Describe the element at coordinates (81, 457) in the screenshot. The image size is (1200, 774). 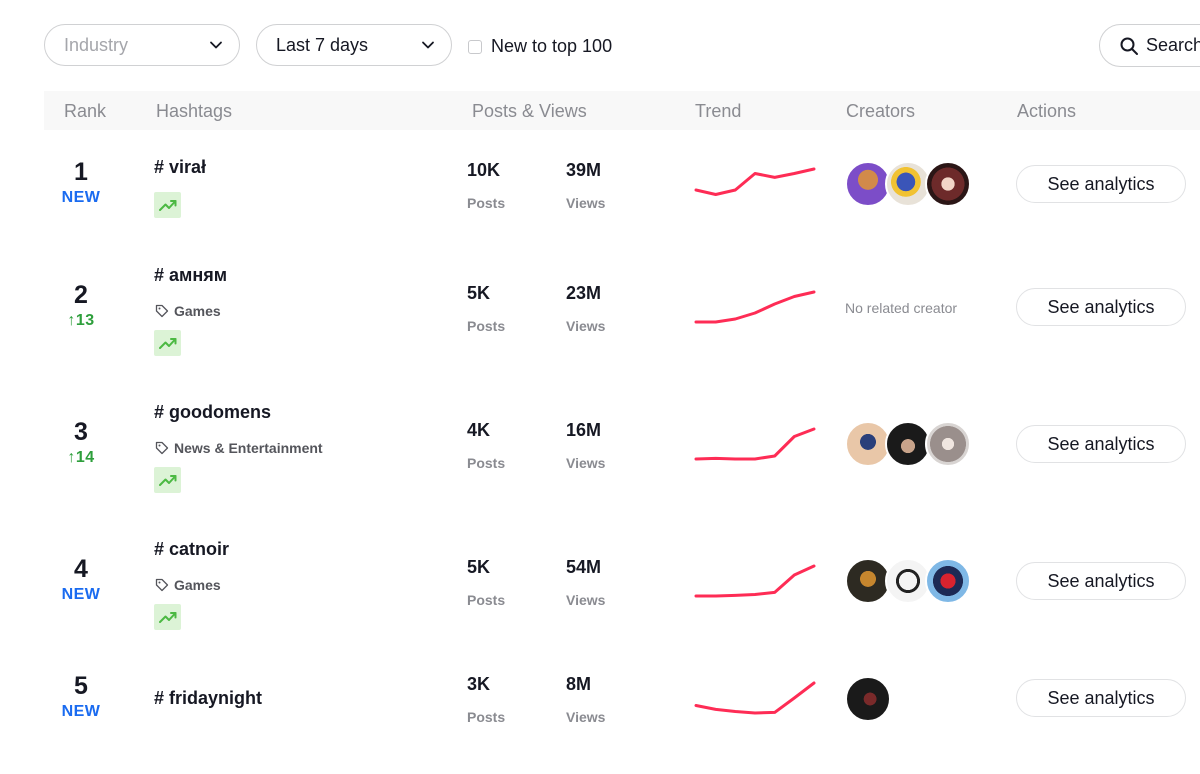
I see `rank-change-badge: ↑14` at that location.